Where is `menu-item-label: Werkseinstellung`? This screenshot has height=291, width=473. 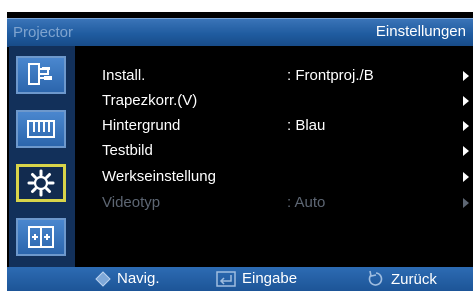 menu-item-label: Werkseinstellung is located at coordinates (159, 176).